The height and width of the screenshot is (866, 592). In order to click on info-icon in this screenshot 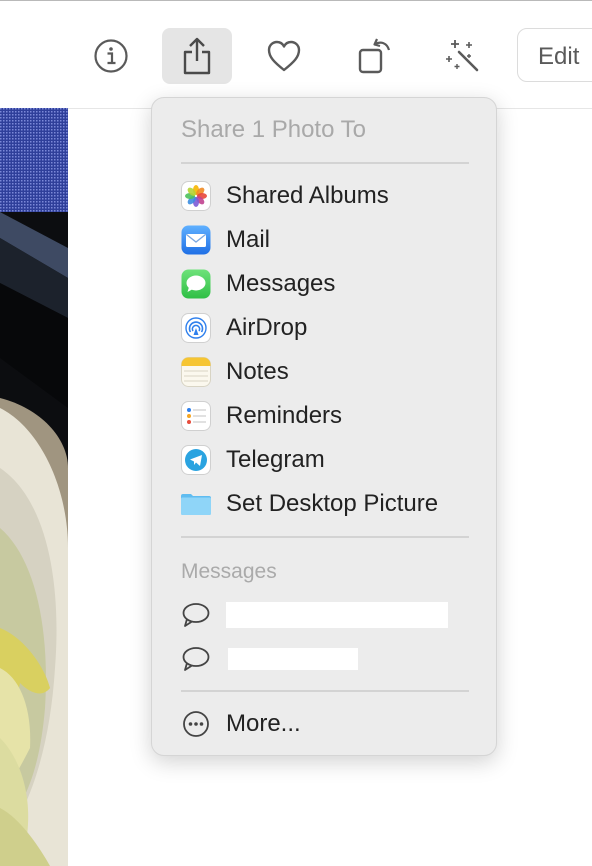, I will do `click(111, 56)`.